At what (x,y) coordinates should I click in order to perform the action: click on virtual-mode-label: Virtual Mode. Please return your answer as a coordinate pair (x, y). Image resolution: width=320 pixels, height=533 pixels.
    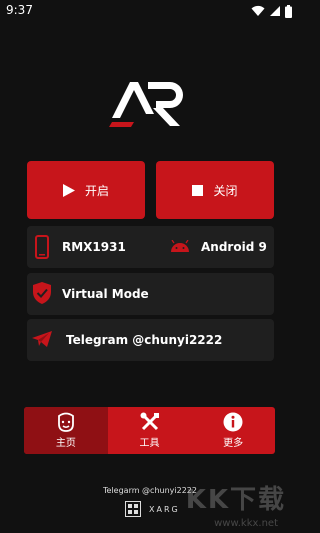
    Looking at the image, I should click on (105, 294).